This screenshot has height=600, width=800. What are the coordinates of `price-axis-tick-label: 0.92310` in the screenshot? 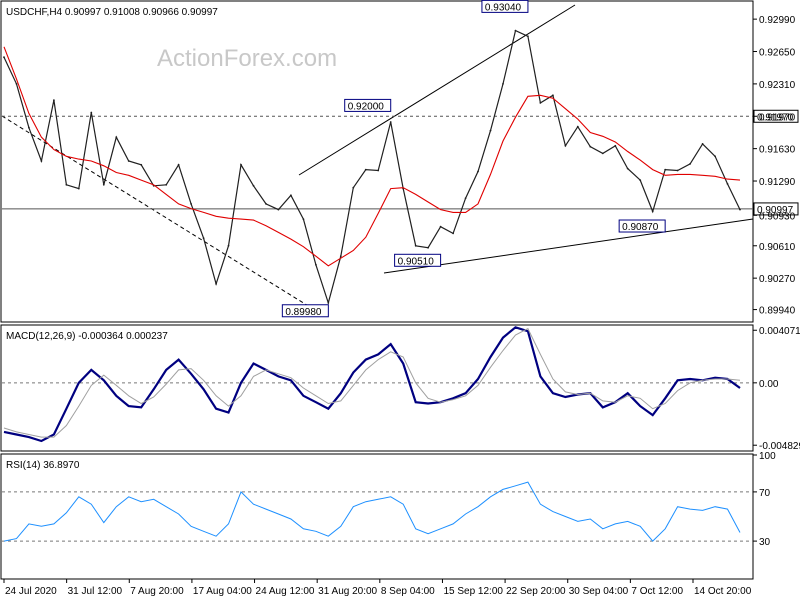 It's located at (777, 85).